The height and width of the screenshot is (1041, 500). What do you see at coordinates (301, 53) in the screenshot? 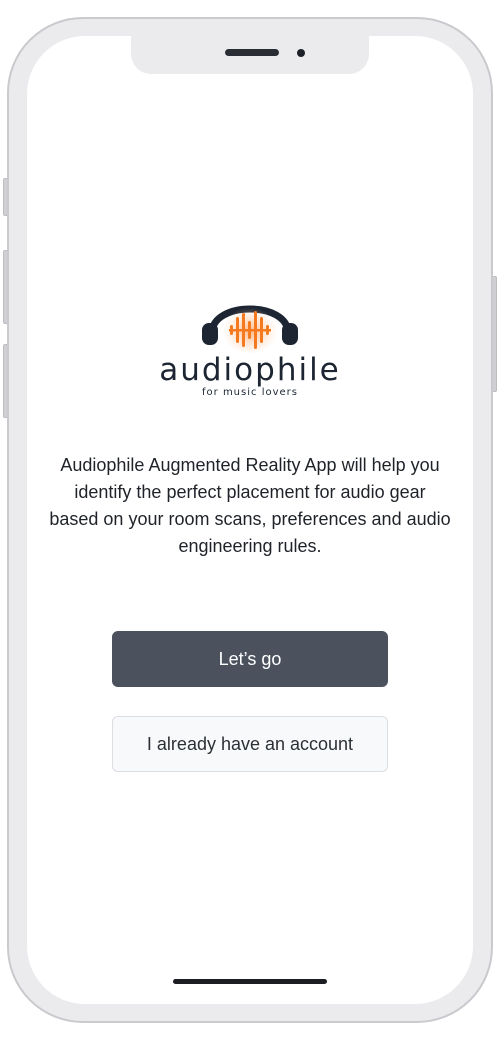
I see `front-camera` at bounding box center [301, 53].